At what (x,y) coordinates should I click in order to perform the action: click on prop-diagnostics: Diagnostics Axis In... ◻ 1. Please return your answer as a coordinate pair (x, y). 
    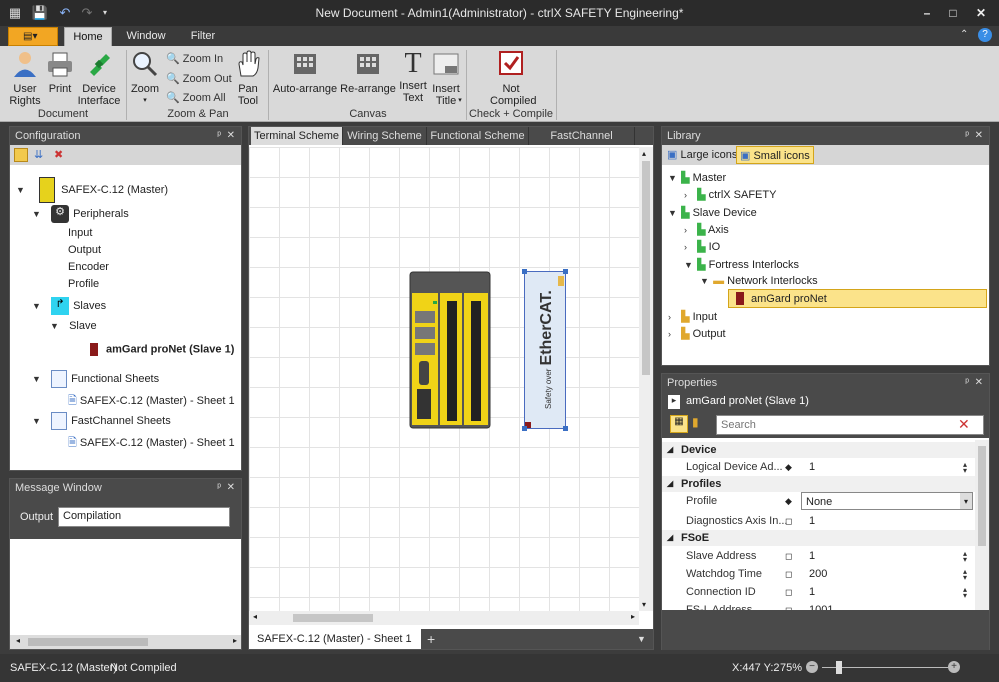
    Looking at the image, I should click on (825, 521).